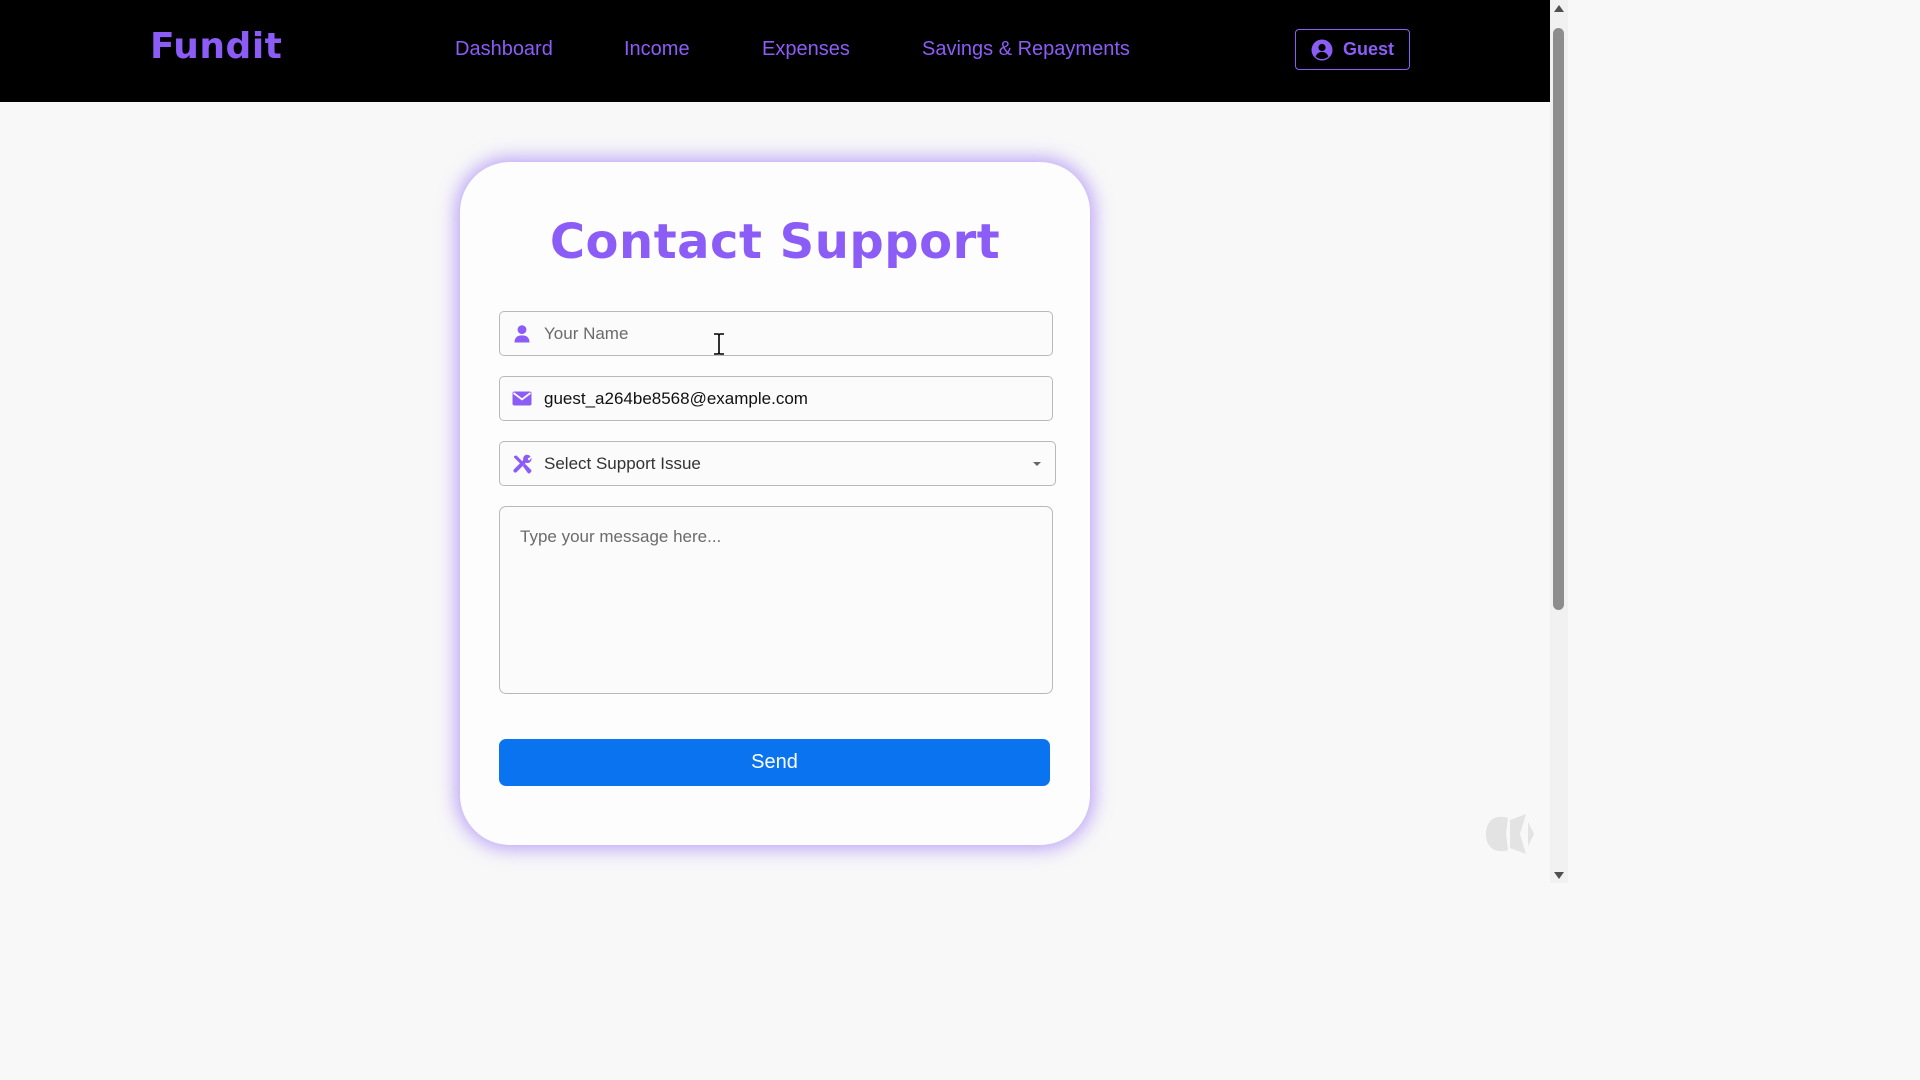 The width and height of the screenshot is (1920, 1080). I want to click on scrollbar-thumb, so click(1558, 319).